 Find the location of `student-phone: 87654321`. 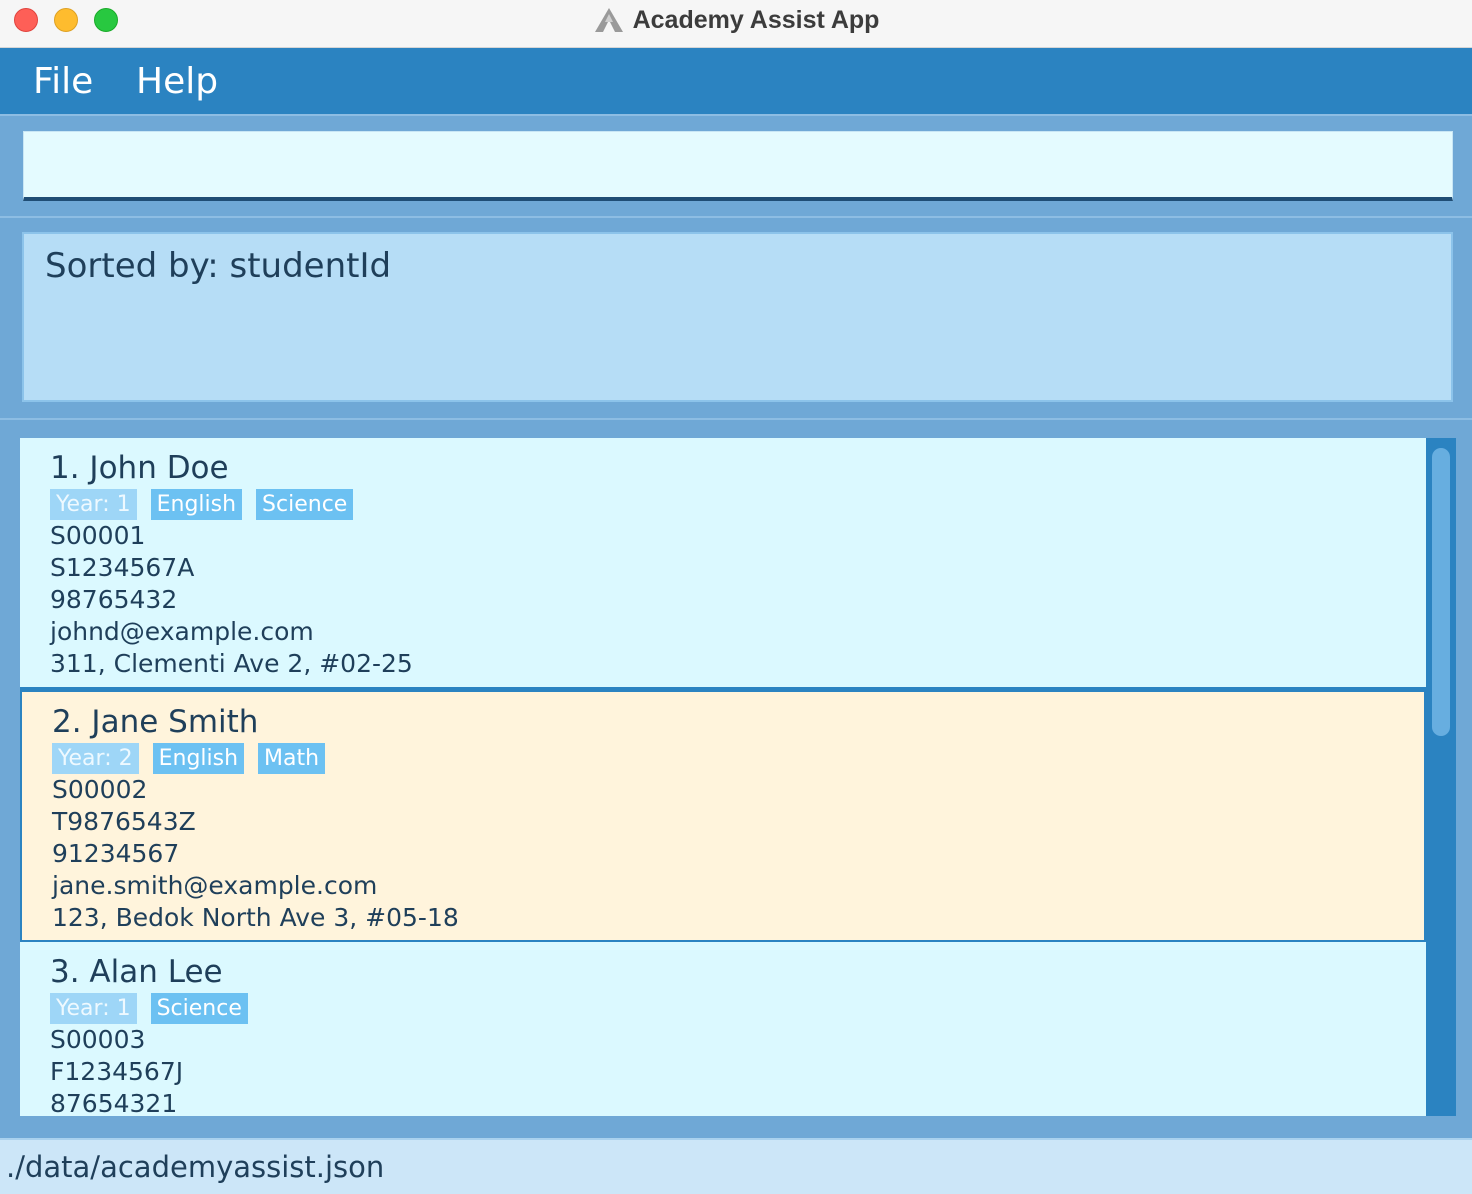

student-phone: 87654321 is located at coordinates (114, 1102).